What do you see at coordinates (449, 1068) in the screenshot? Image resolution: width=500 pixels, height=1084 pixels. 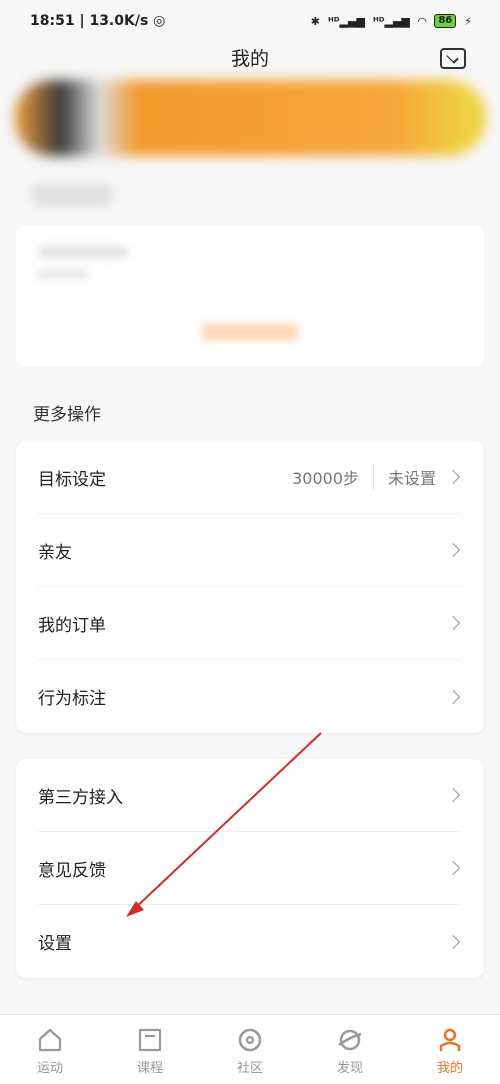 I see `nav-label: 我的` at bounding box center [449, 1068].